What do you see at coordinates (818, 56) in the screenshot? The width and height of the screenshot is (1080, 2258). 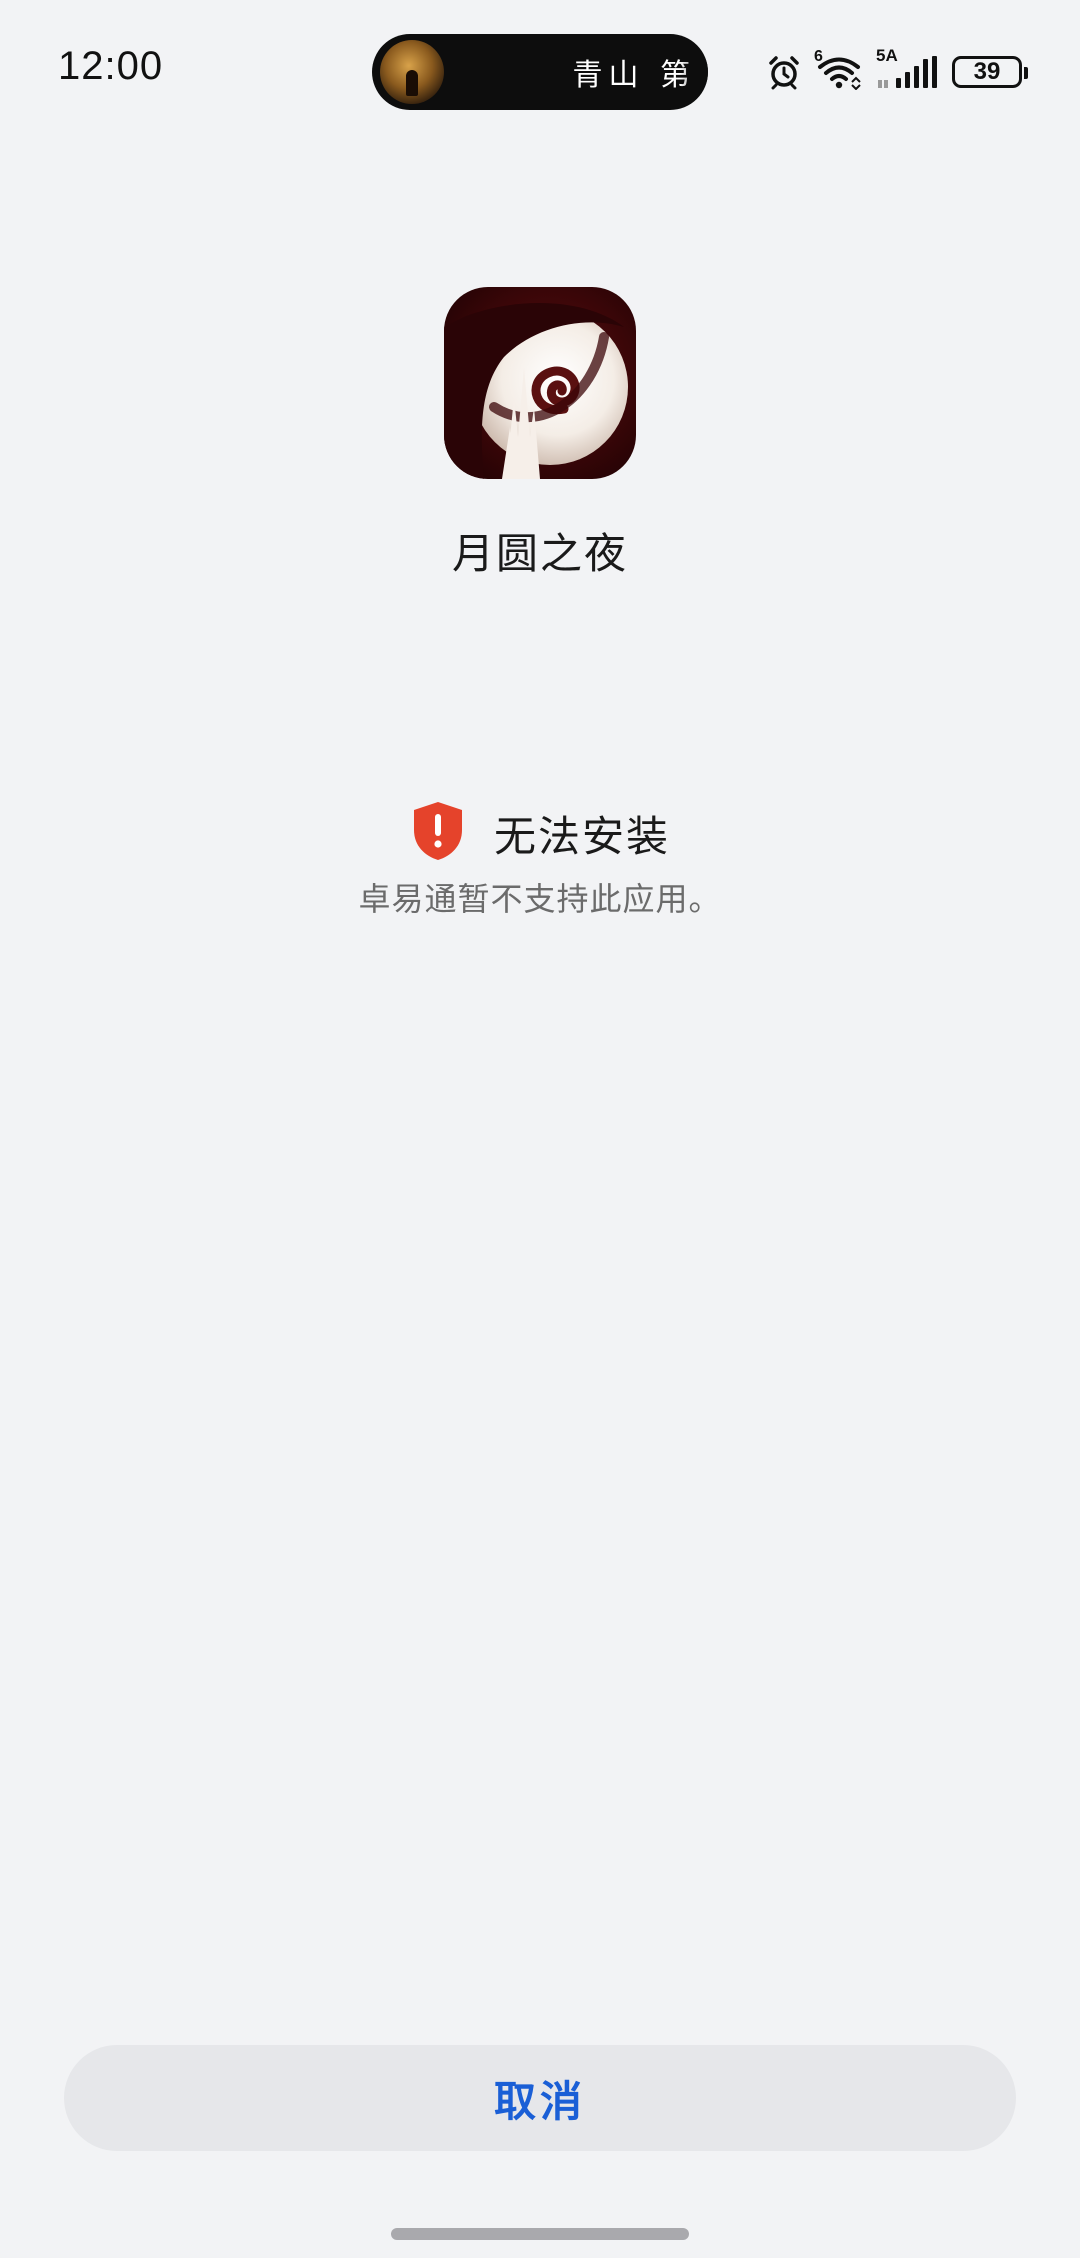 I see `wifi-label: 6` at bounding box center [818, 56].